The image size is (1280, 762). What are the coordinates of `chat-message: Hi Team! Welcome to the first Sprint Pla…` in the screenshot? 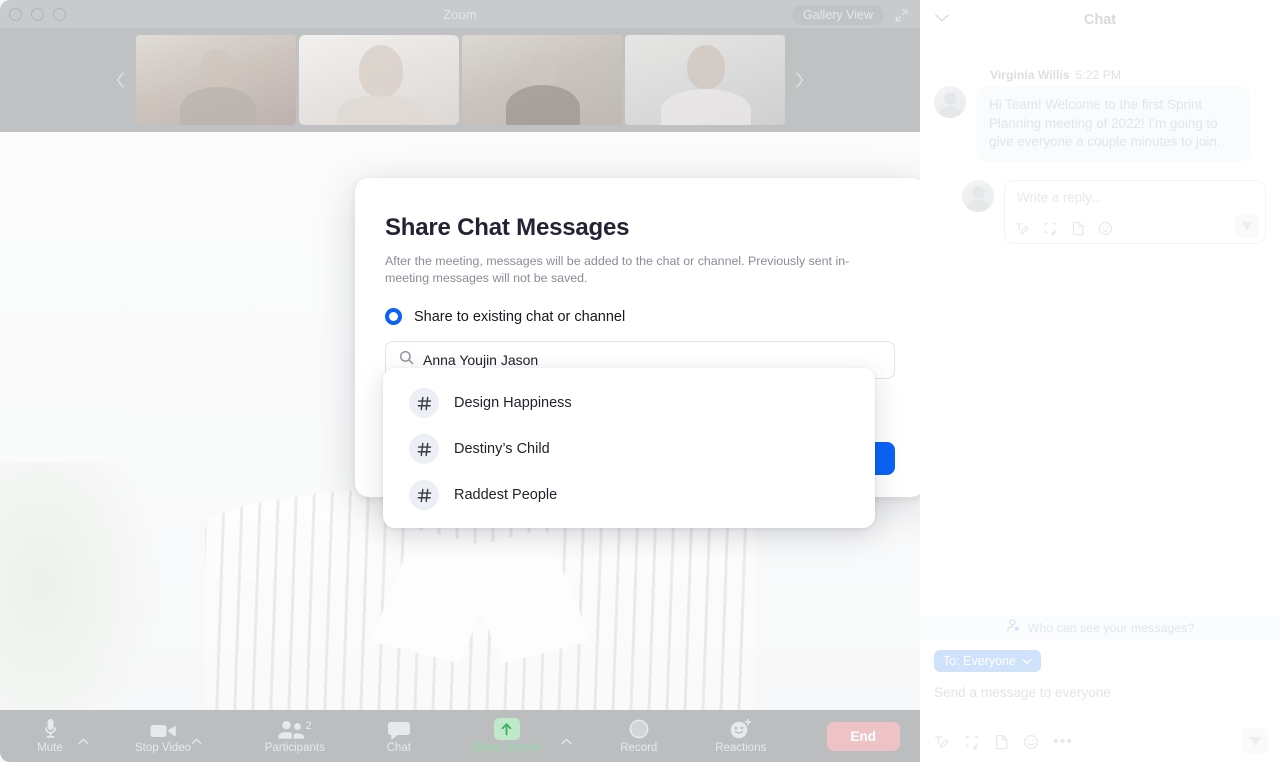 It's located at (1100, 124).